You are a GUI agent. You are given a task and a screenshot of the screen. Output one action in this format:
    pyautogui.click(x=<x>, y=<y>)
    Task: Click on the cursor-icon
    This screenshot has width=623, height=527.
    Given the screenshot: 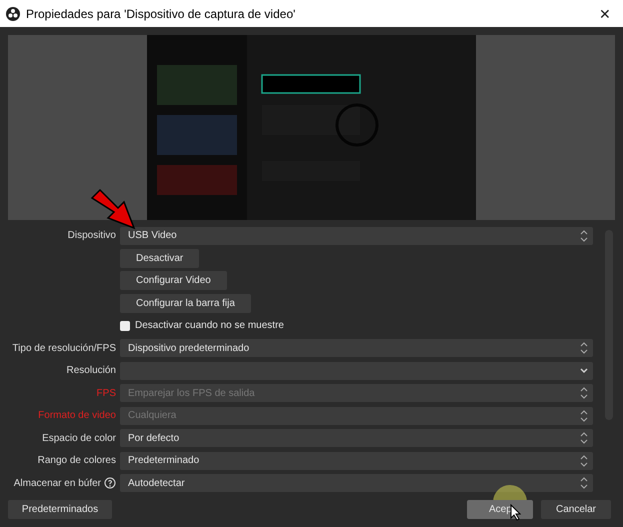 What is the action you would take?
    pyautogui.click(x=515, y=512)
    